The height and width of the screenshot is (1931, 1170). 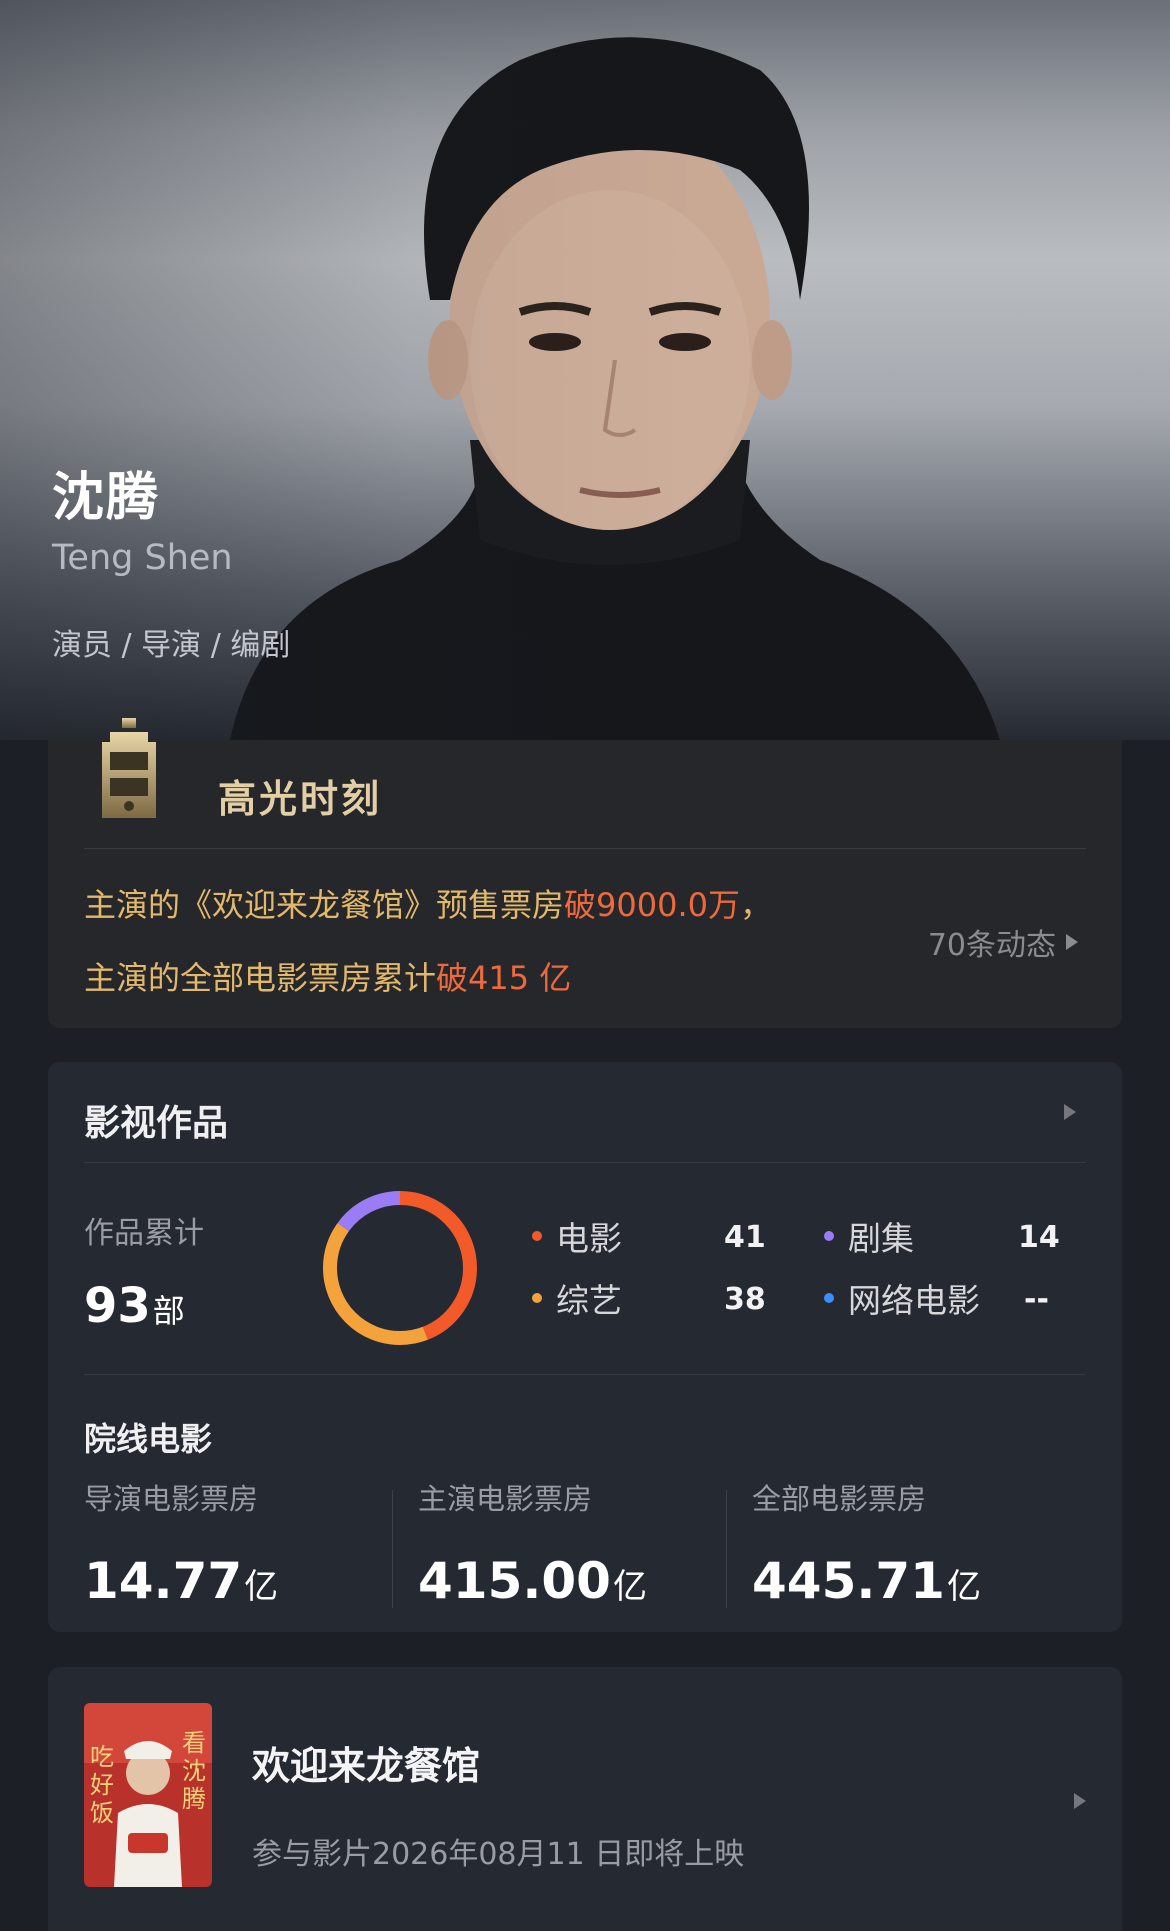 I want to click on box-office-total: 全部电影票房 445.71亿, so click(x=912, y=1543).